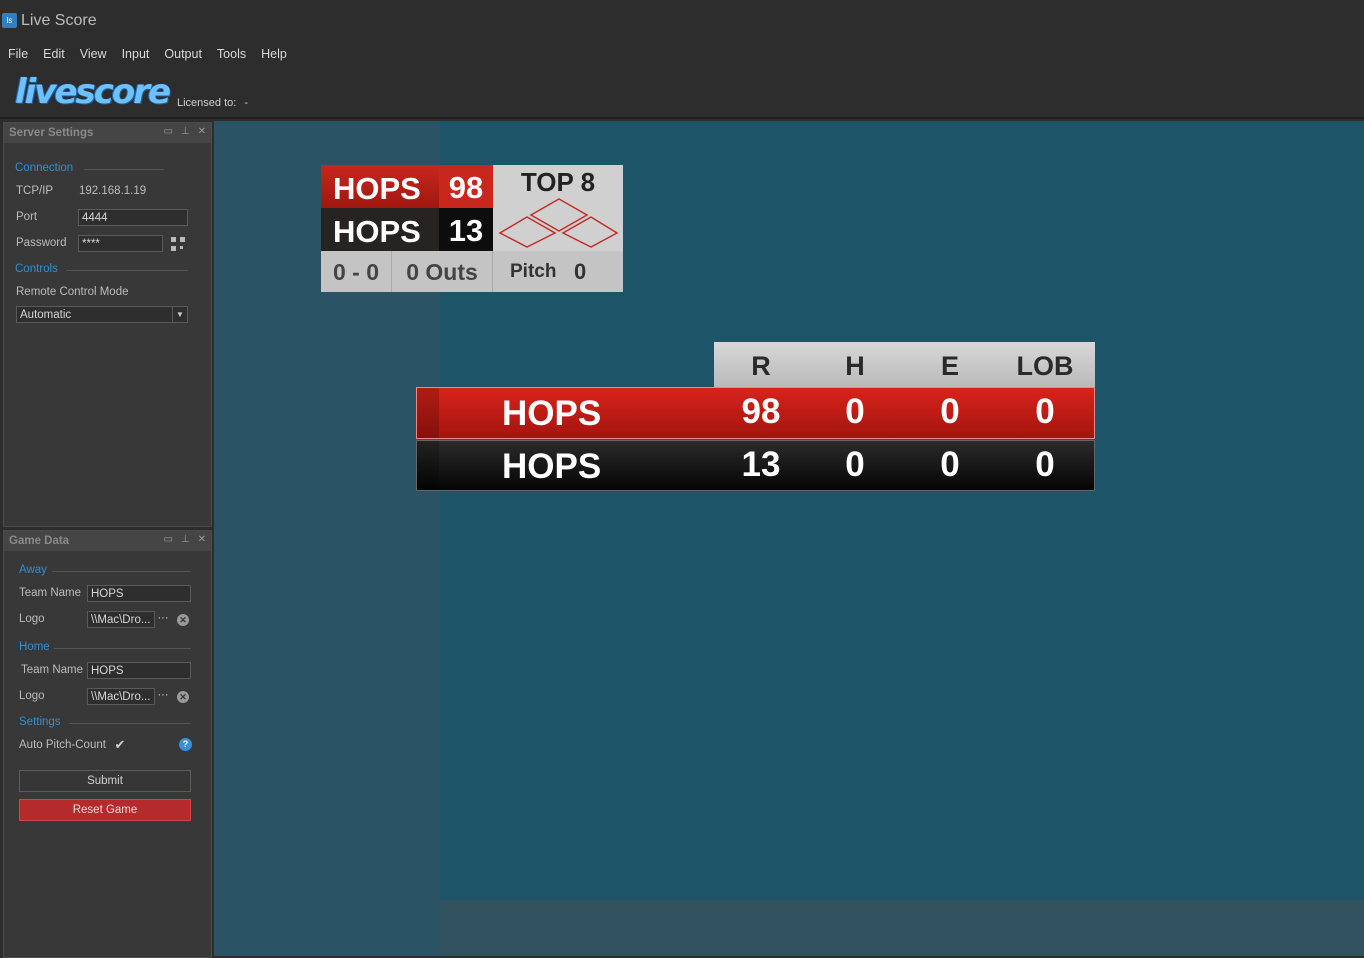 Image resolution: width=1364 pixels, height=958 pixels. Describe the element at coordinates (533, 271) in the screenshot. I see `scorebug-pitch-label: Pitch` at that location.